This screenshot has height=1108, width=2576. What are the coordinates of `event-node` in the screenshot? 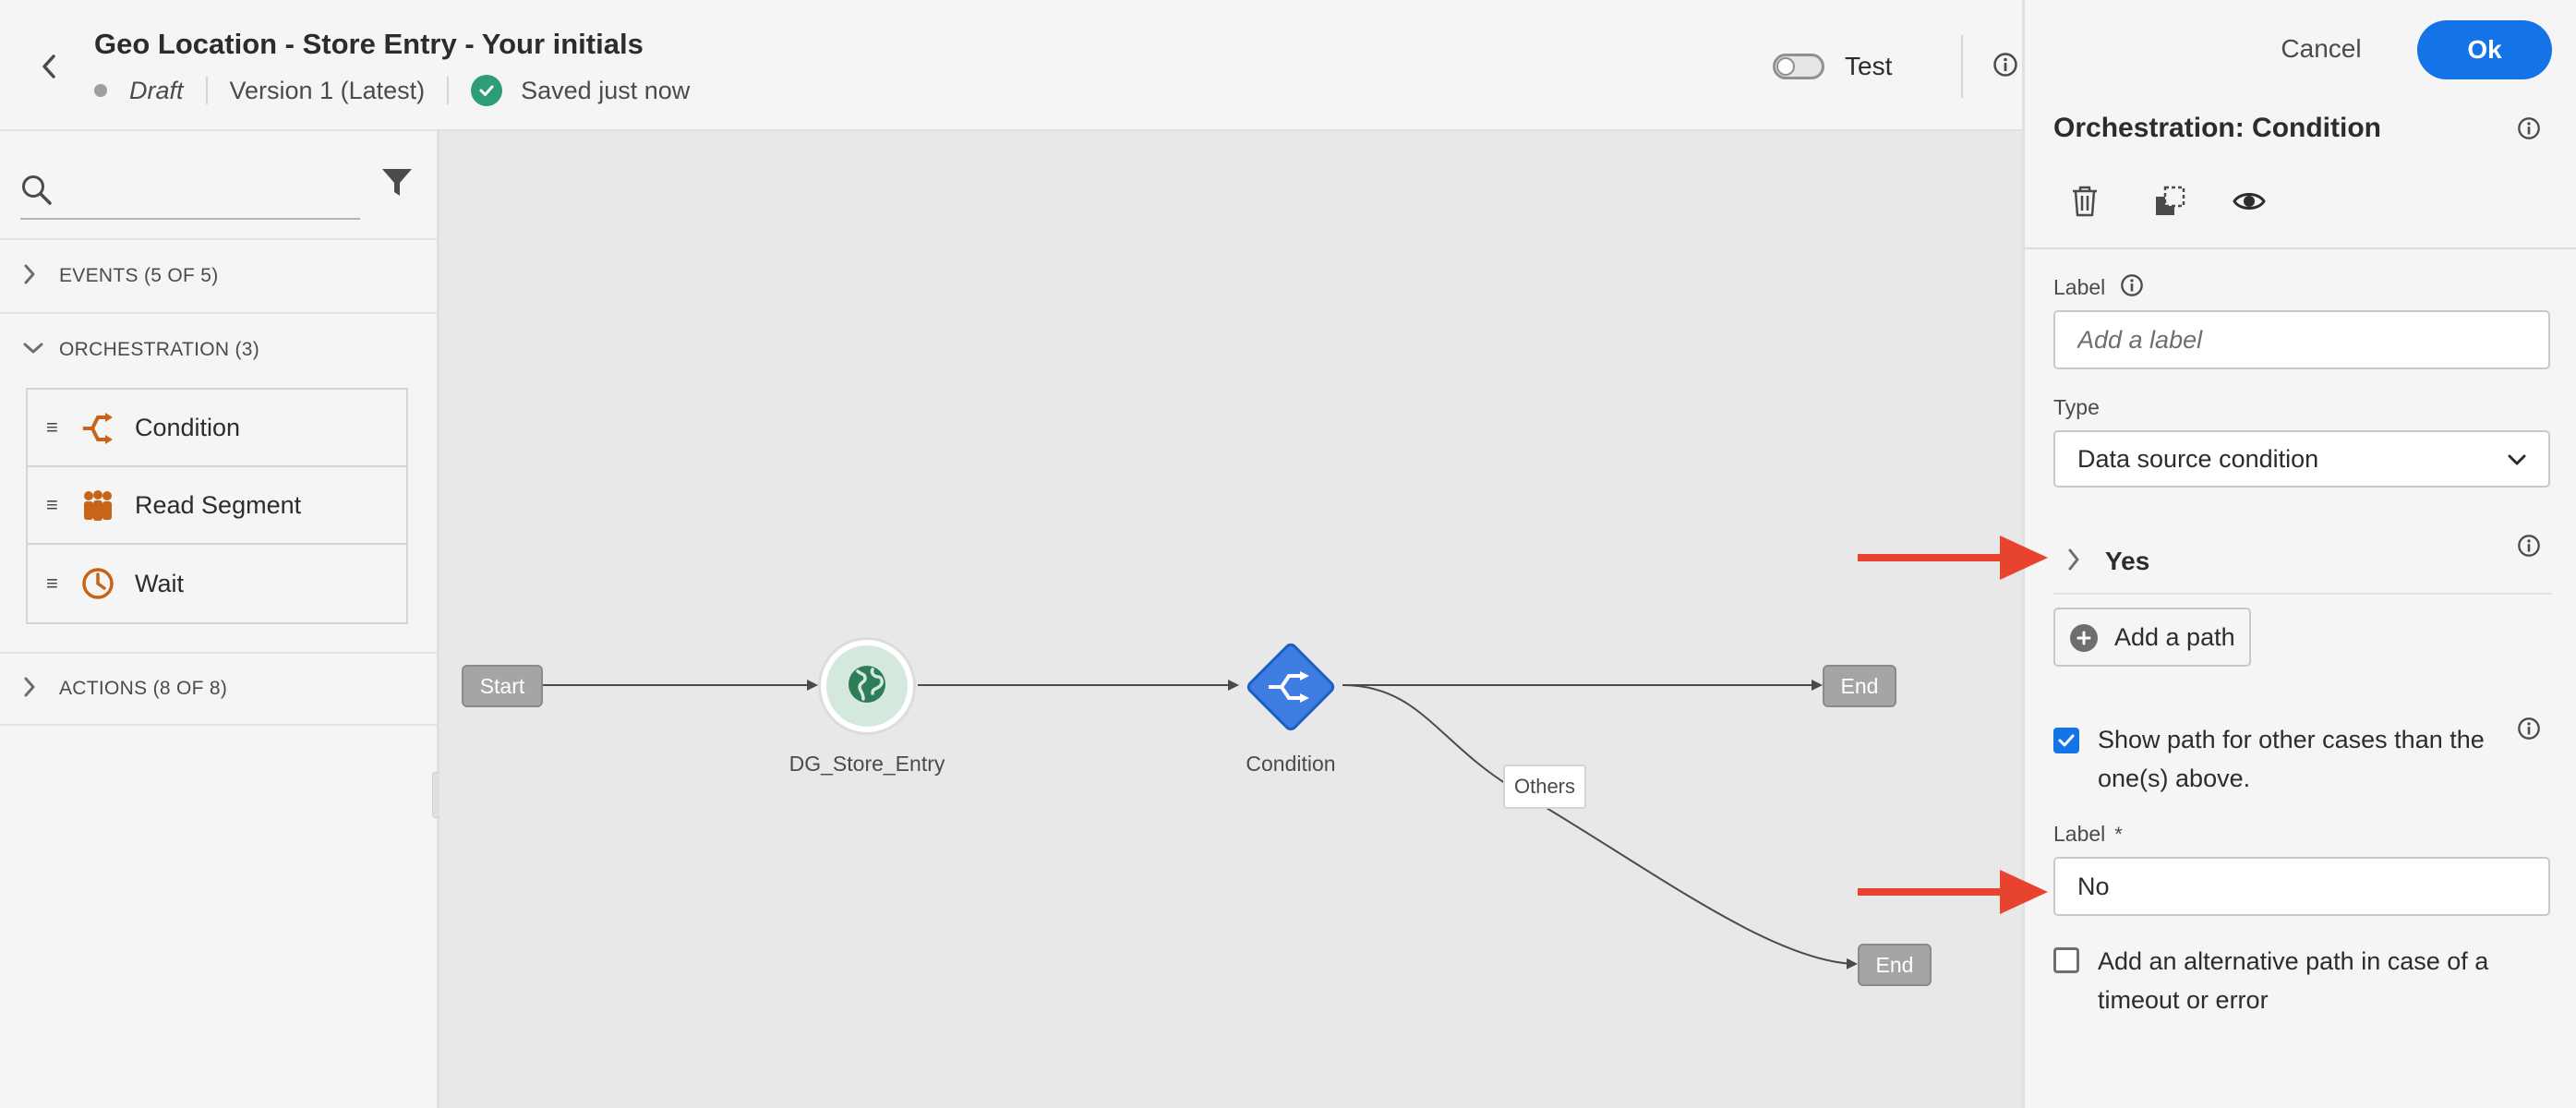 It's located at (867, 686).